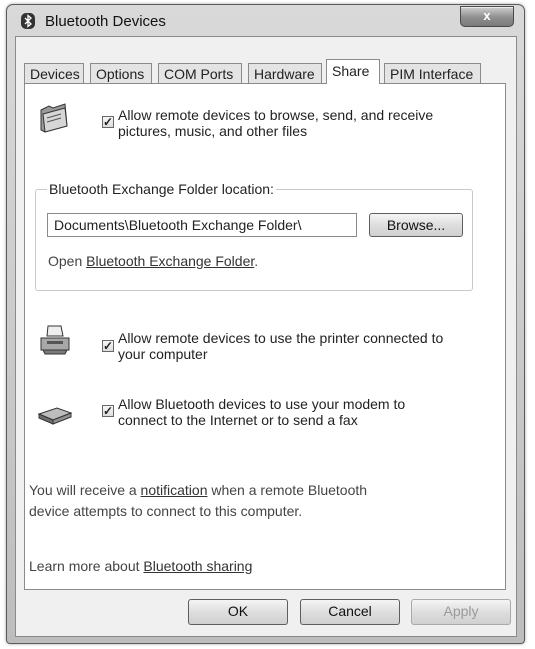  What do you see at coordinates (108, 346) in the screenshot?
I see `allow-printer-checkbox: ✓` at bounding box center [108, 346].